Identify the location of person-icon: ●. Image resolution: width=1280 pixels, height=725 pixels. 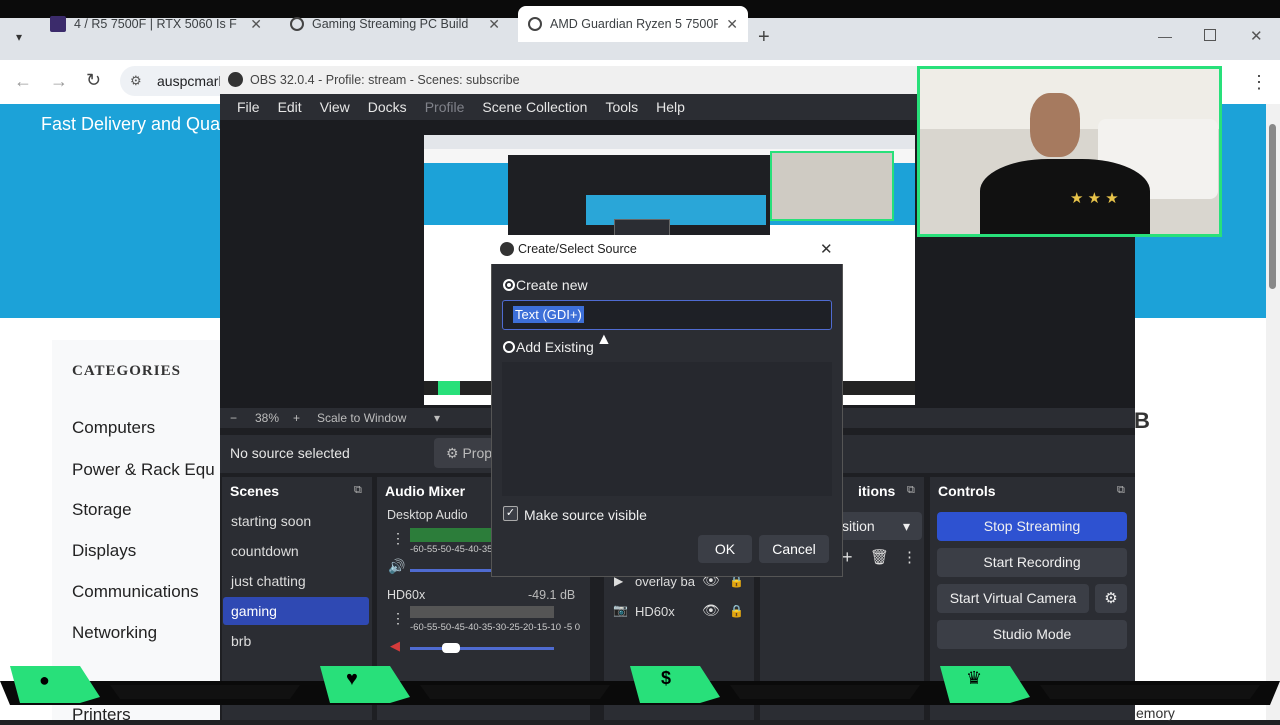
(44, 680).